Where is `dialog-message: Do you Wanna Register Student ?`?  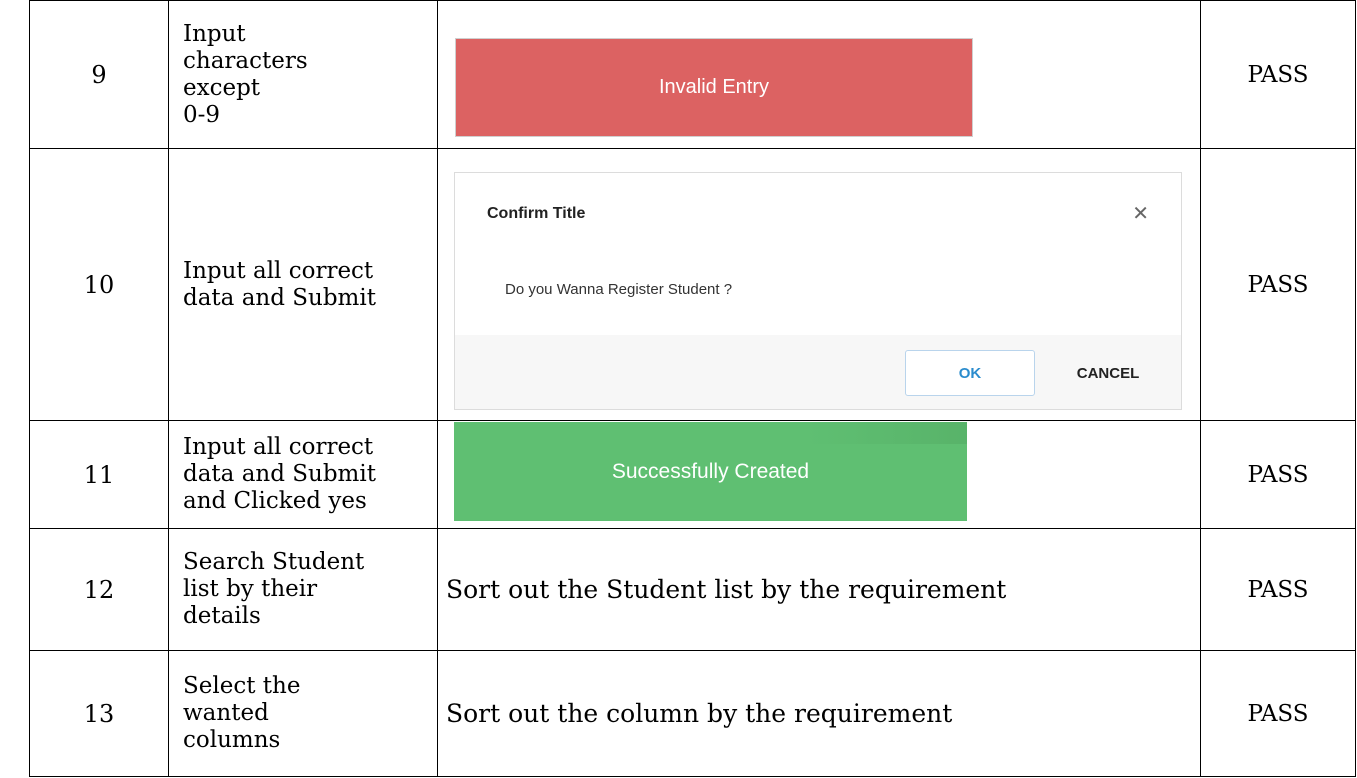
dialog-message: Do you Wanna Register Student ? is located at coordinates (619, 289).